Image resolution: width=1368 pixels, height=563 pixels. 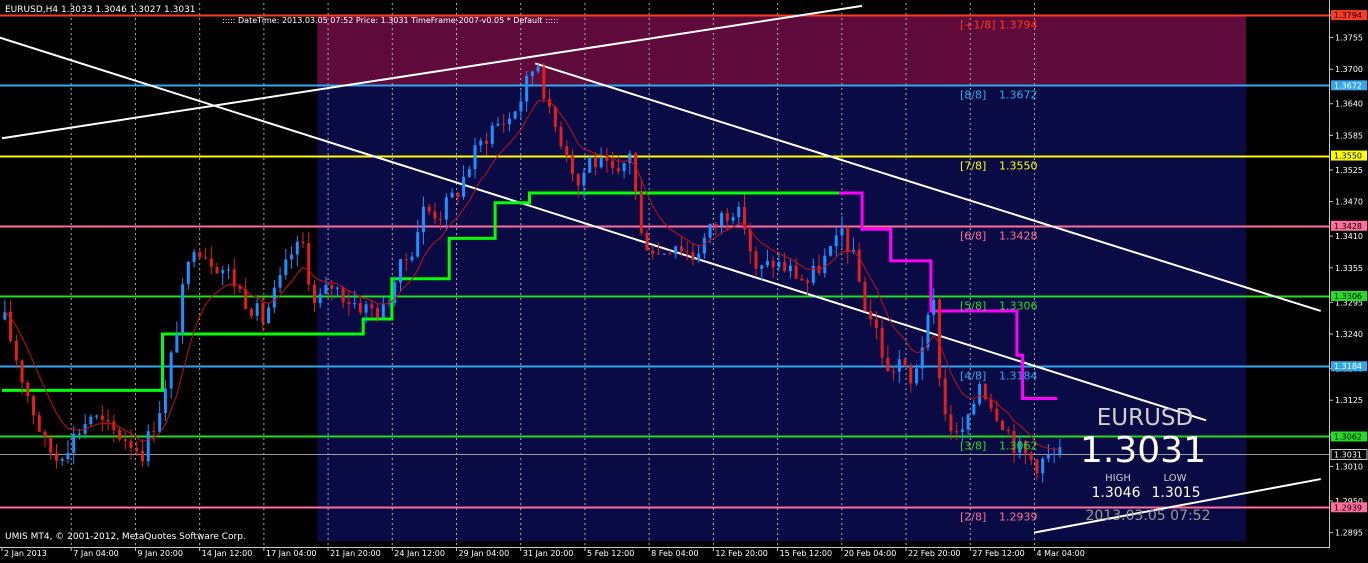 I want to click on high-label: HIGH, so click(x=1118, y=478).